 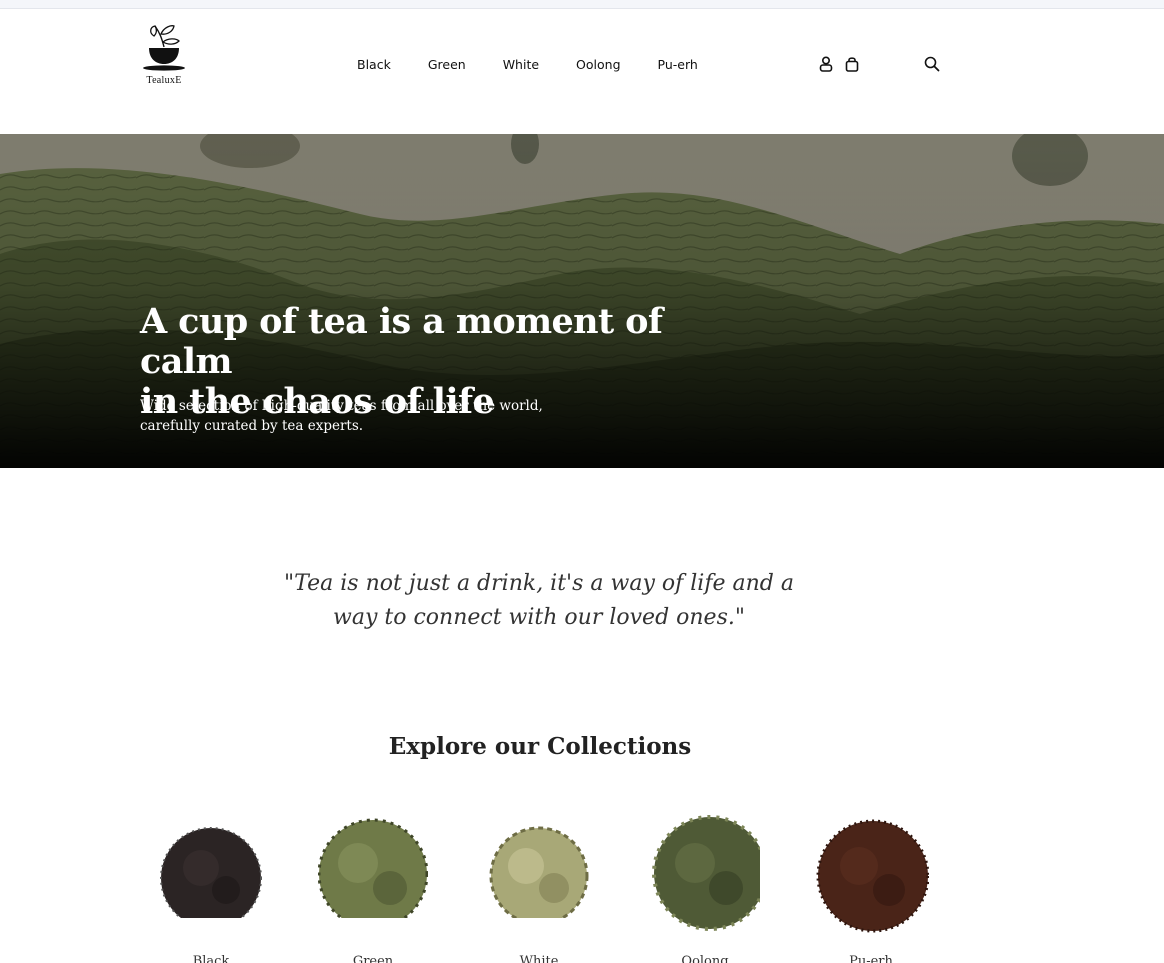 What do you see at coordinates (211, 958) in the screenshot?
I see `collection-label-black: Black` at bounding box center [211, 958].